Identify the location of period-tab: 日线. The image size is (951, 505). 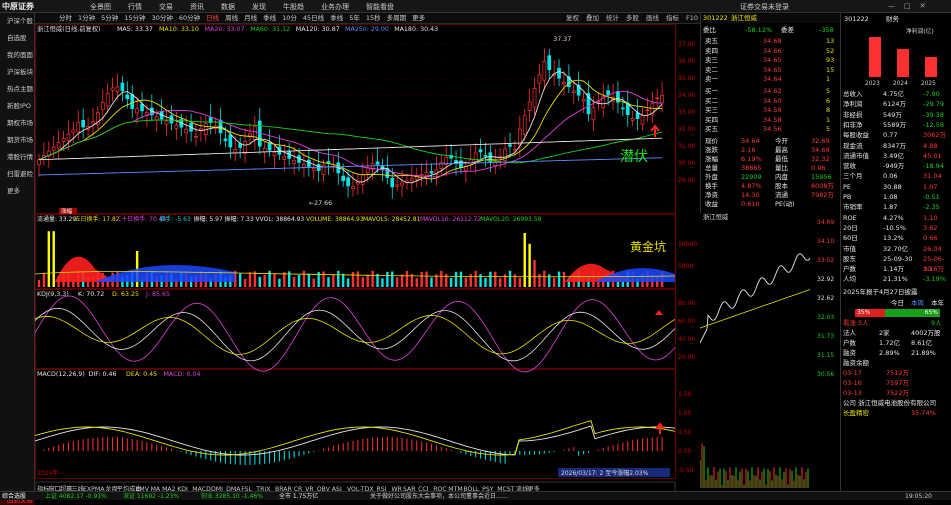
(212, 18).